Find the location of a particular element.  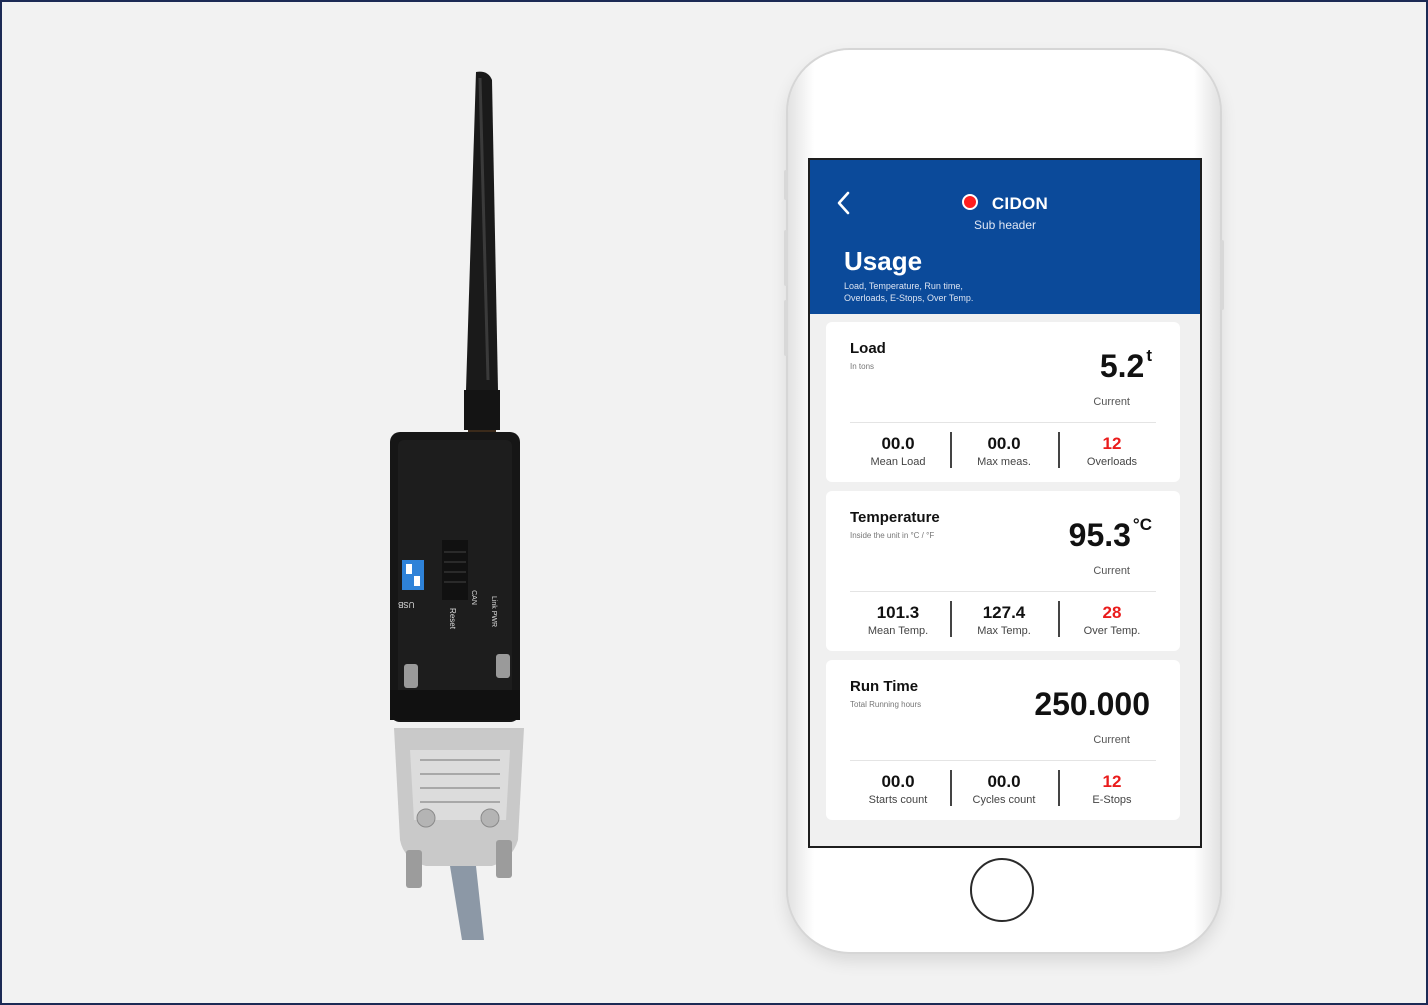

status-dot-icon is located at coordinates (969, 202).